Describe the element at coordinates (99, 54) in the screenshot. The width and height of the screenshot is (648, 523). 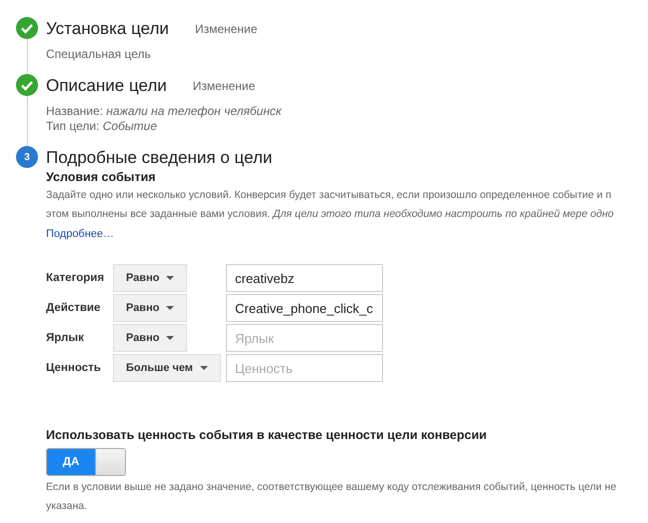
I see `step-detail: Специальная цель` at that location.